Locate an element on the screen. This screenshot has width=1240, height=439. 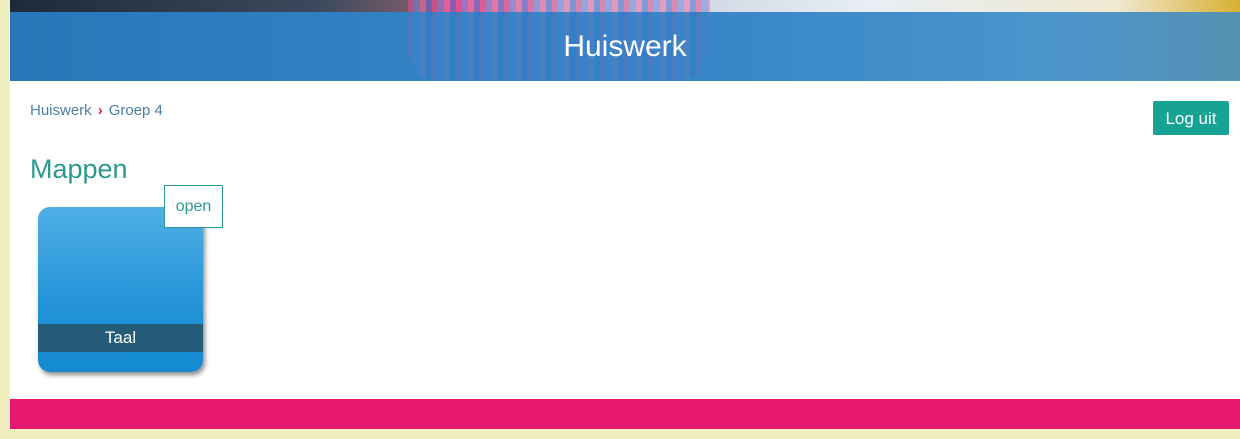
folder-tile-taal: Taal is located at coordinates (120, 289).